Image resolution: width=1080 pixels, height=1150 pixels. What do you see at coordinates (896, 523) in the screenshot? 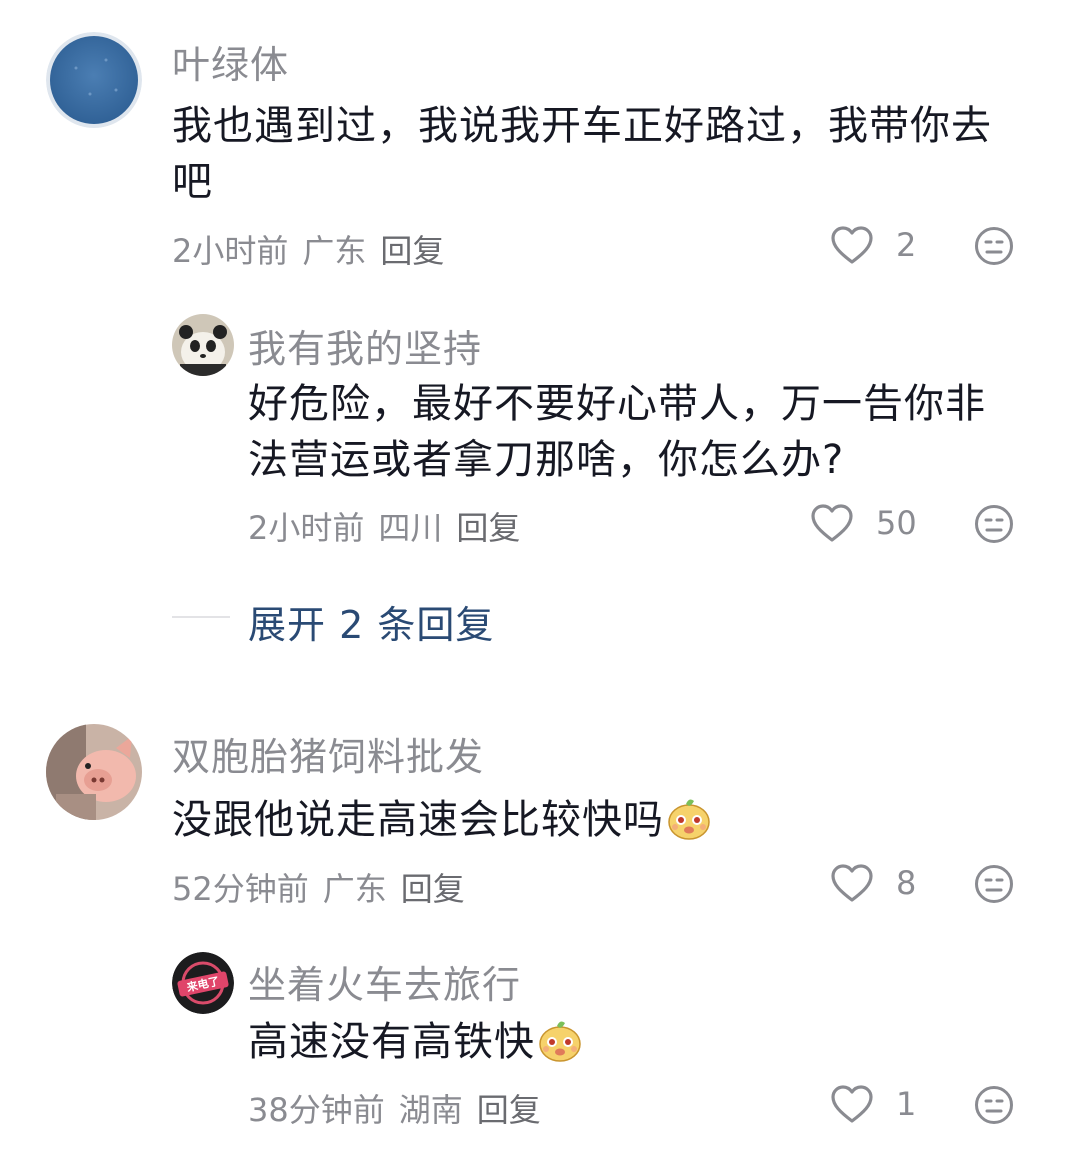
I see `like-count: 50` at bounding box center [896, 523].